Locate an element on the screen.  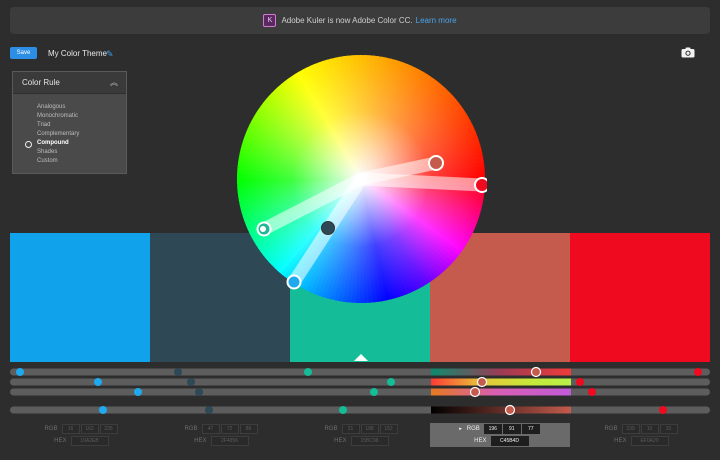
learn-more-link: Learn more is located at coordinates (436, 20).